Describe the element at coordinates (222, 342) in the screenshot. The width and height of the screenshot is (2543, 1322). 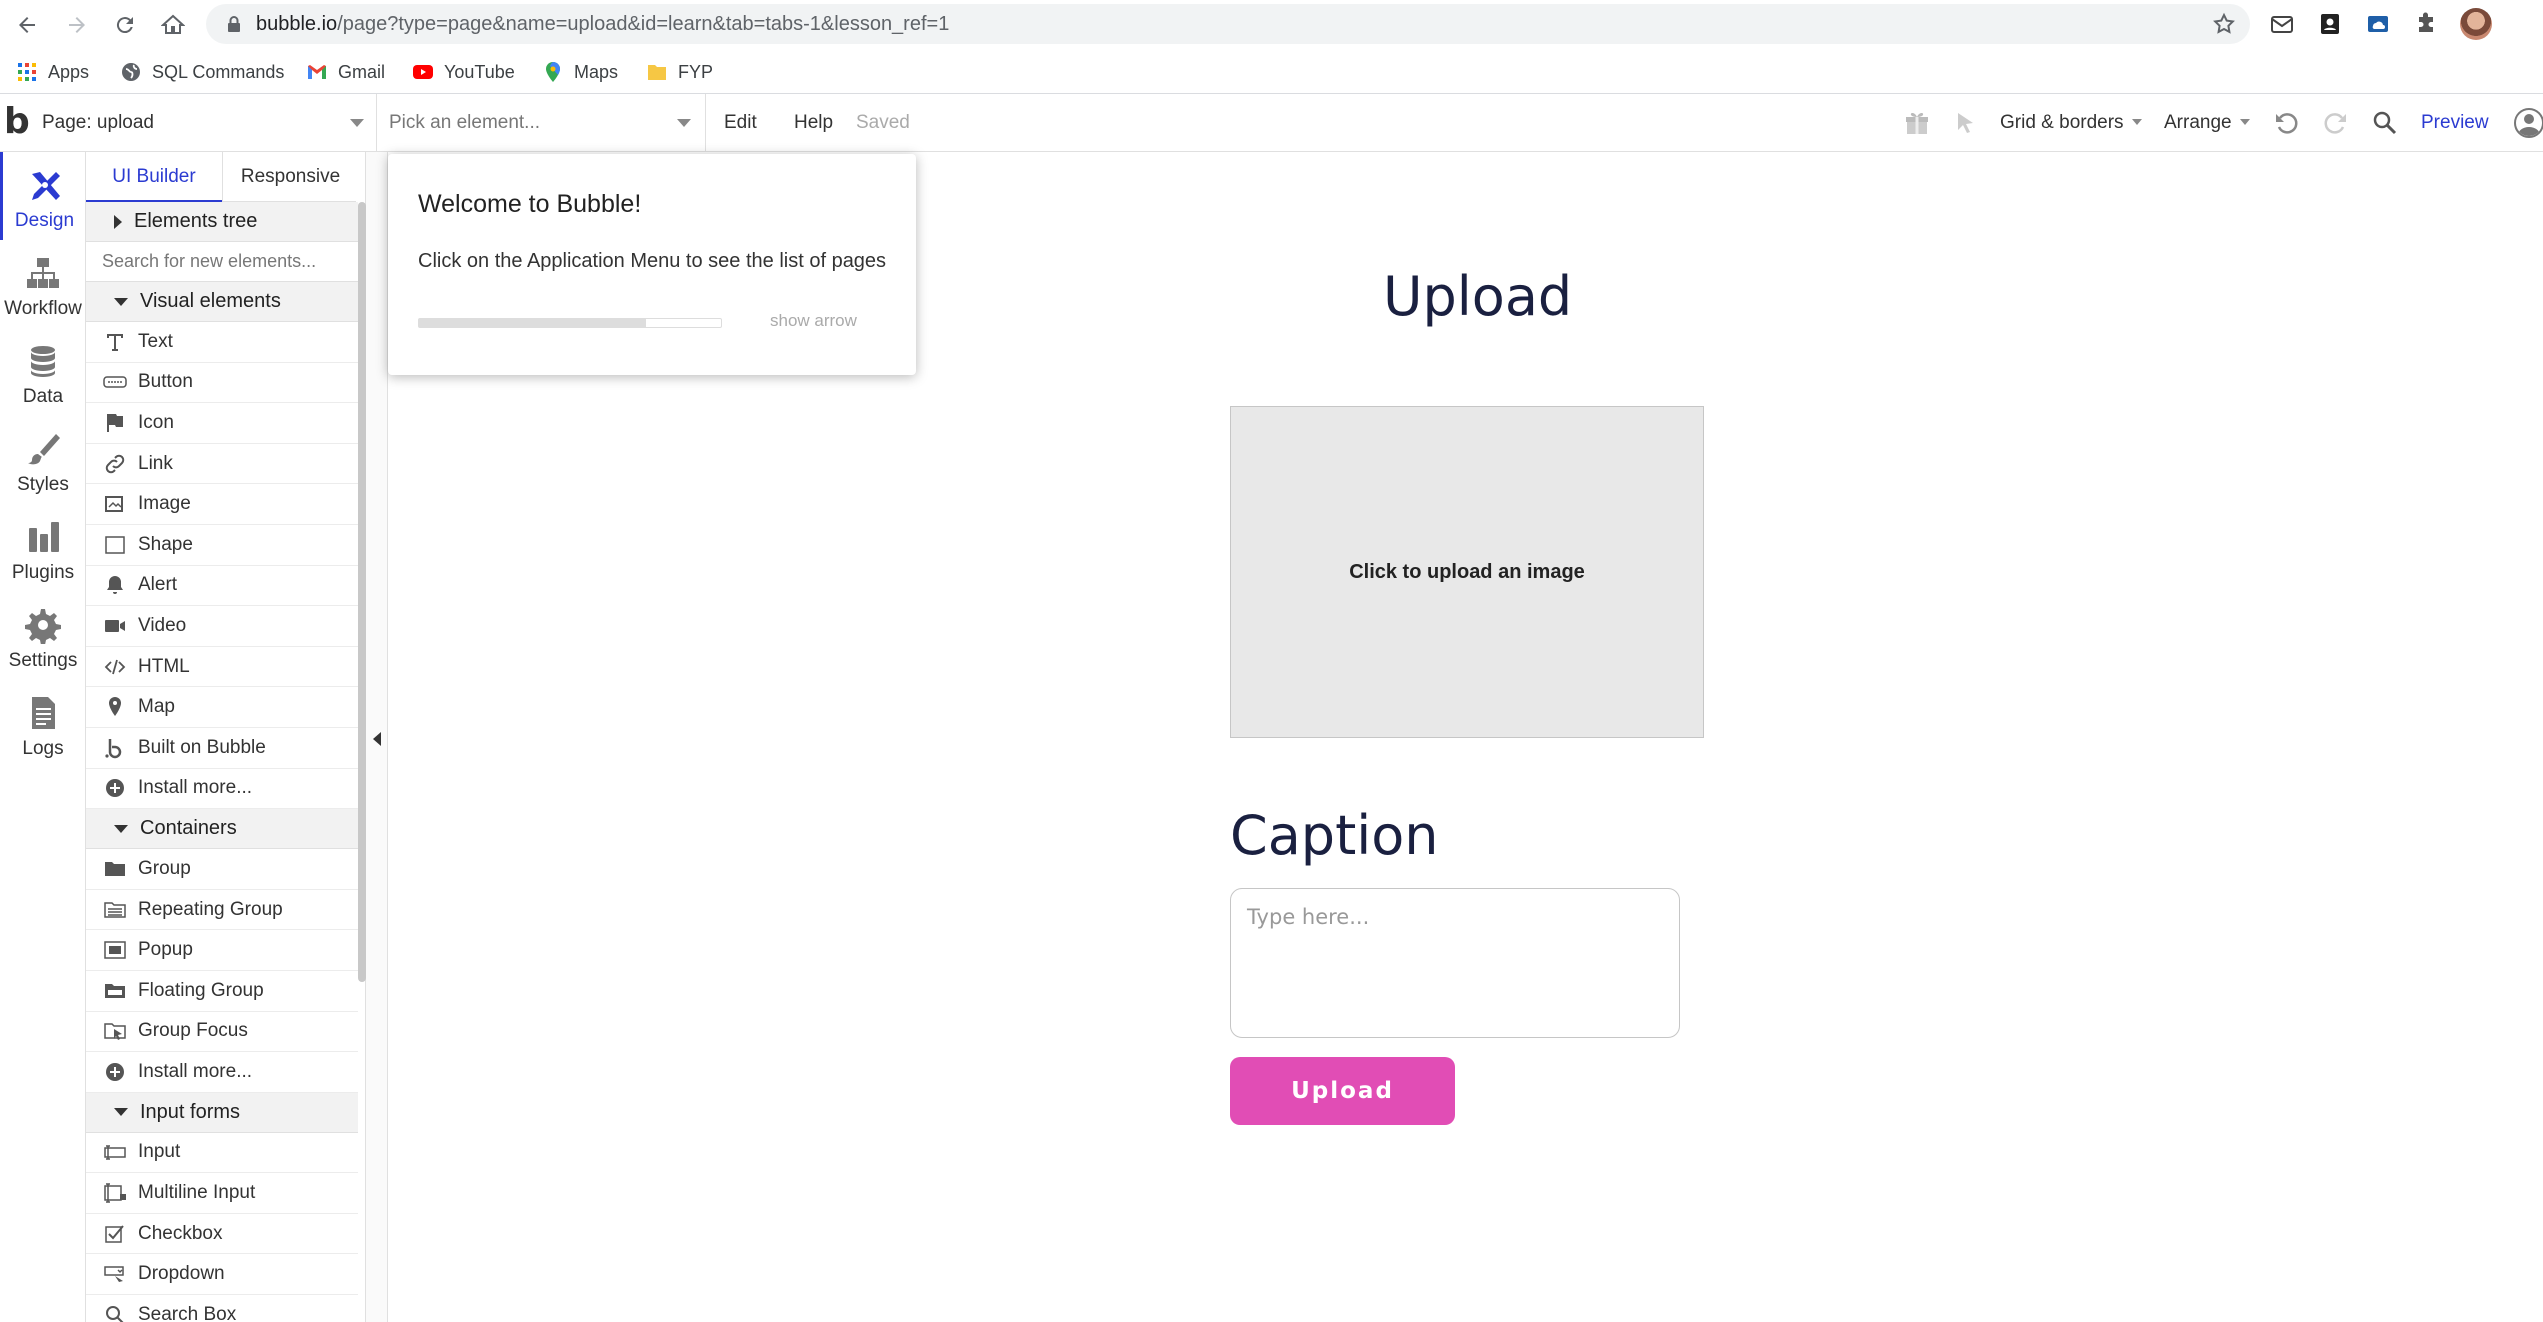
I see `palette-item-text: Text` at that location.